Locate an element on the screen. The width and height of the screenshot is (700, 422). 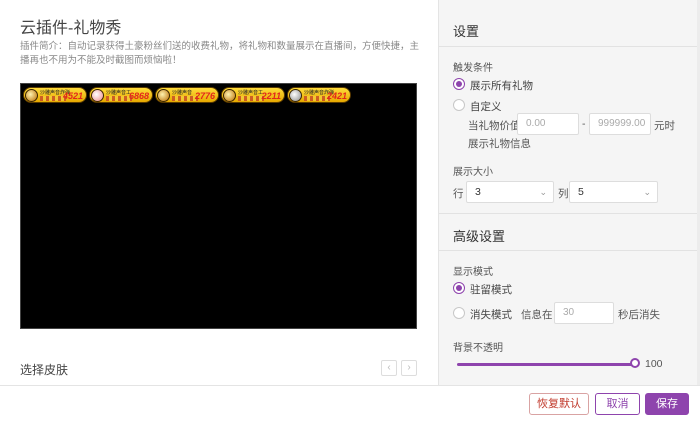
gift-count: 6868 is located at coordinates (138, 96).